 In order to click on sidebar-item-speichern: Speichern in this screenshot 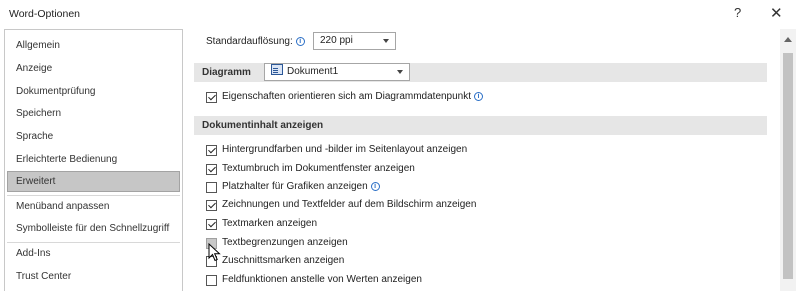, I will do `click(93, 113)`.